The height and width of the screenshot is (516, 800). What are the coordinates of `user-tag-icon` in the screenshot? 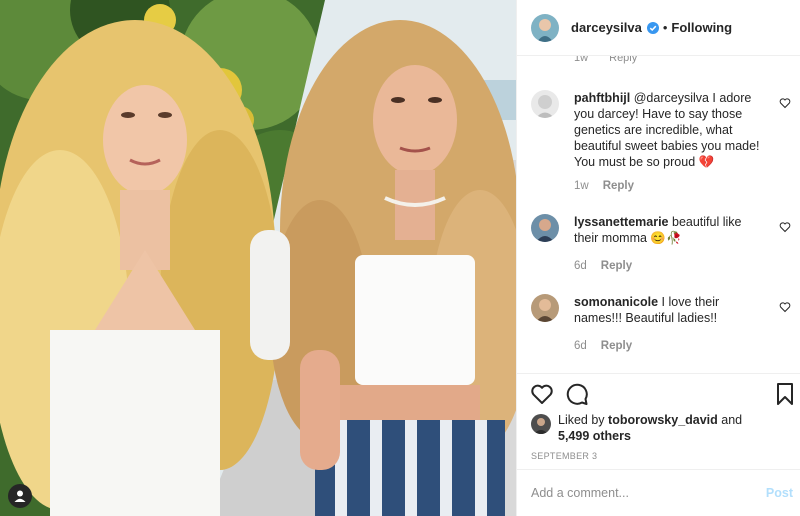 It's located at (20, 496).